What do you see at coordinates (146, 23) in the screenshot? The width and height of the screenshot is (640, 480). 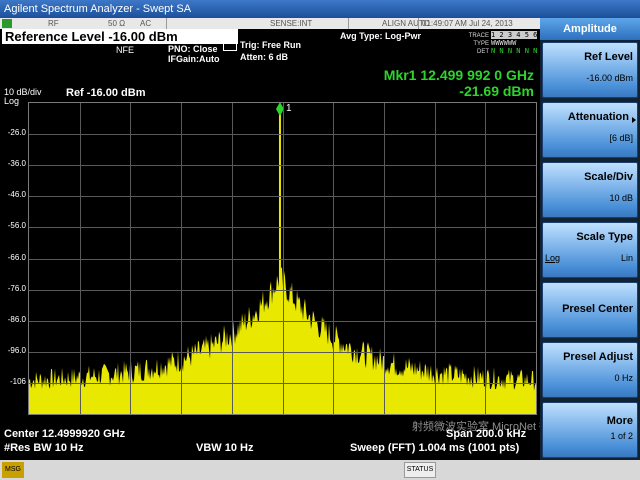 I see `coupling-label: AC` at bounding box center [146, 23].